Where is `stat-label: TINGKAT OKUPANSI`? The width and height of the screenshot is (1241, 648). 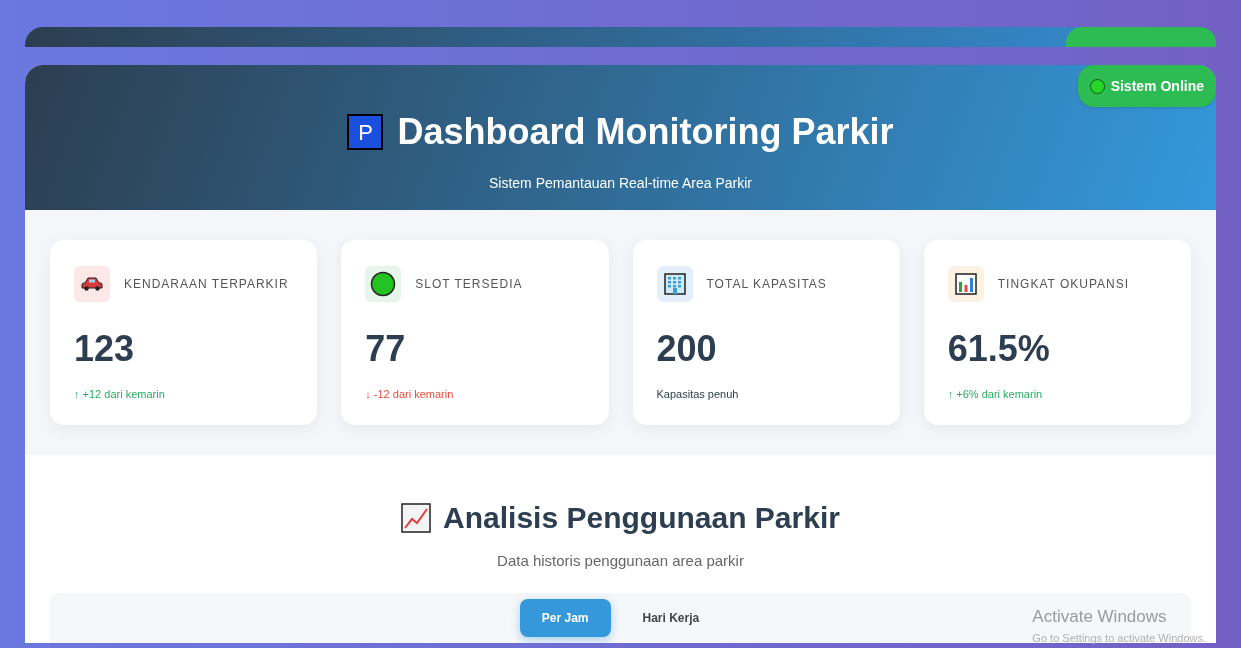
stat-label: TINGKAT OKUPANSI is located at coordinates (1063, 284).